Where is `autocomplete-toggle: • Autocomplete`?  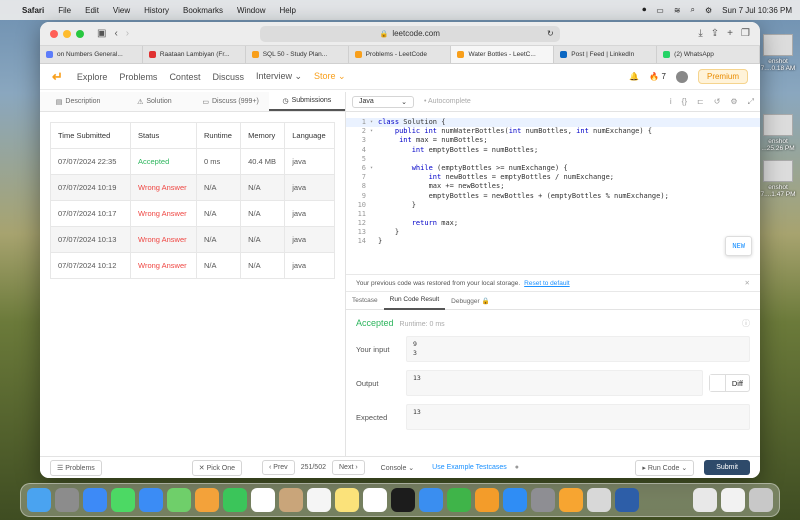
autocomplete-toggle: • Autocomplete is located at coordinates (447, 101).